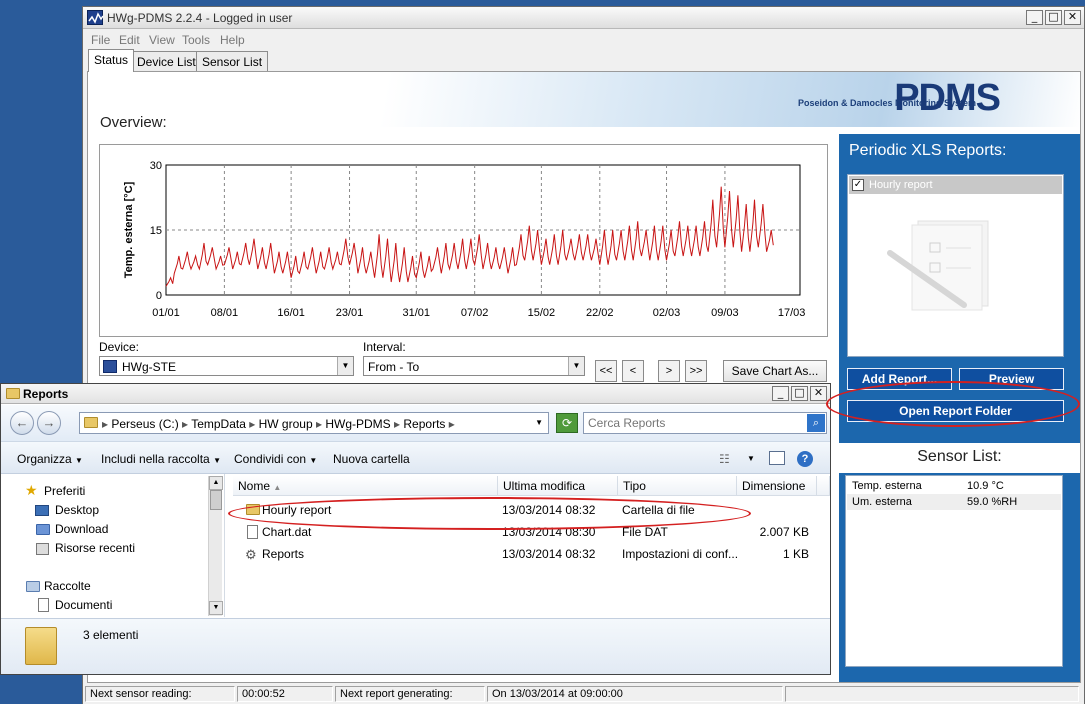  I want to click on device-icon, so click(110, 366).